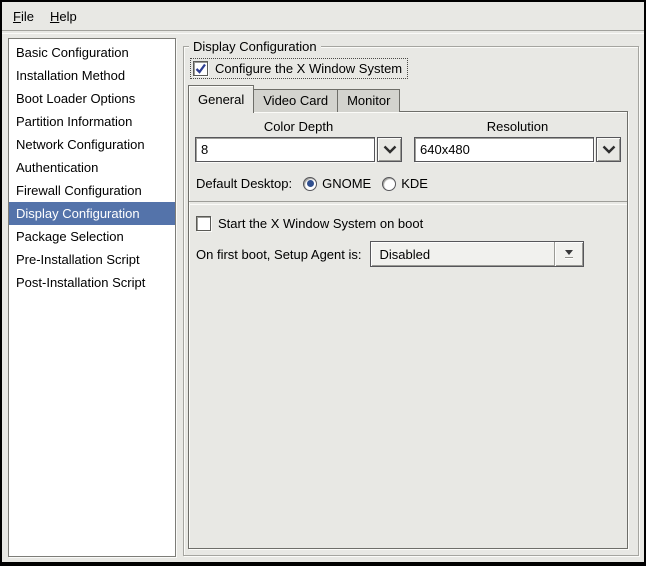  I want to click on setup-agent-value: Disabled, so click(405, 254).